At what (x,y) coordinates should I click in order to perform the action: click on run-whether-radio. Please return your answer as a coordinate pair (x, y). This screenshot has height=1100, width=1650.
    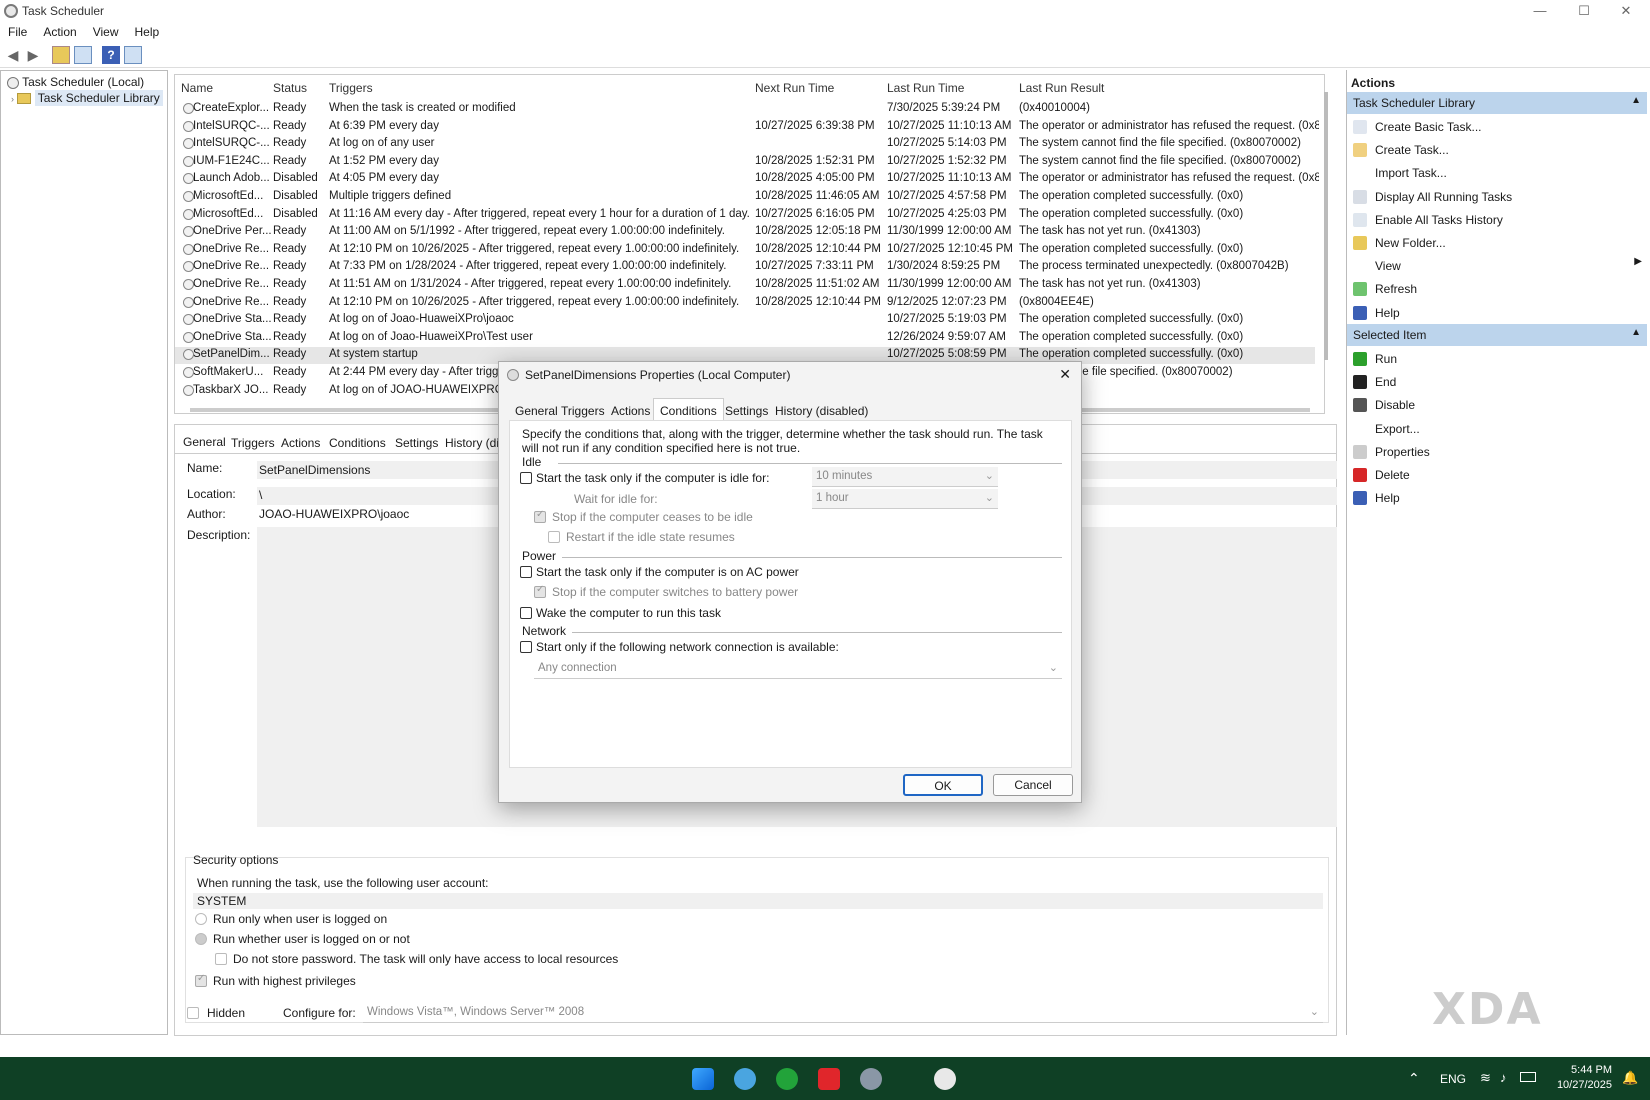
    Looking at the image, I should click on (201, 939).